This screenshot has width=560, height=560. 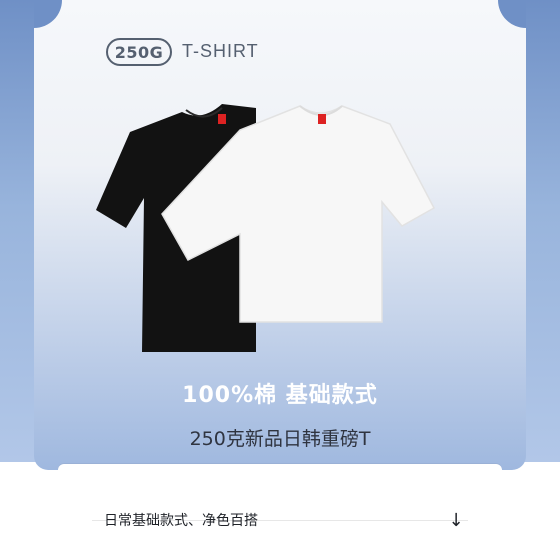 What do you see at coordinates (222, 119) in the screenshot?
I see `black-tshirt-label` at bounding box center [222, 119].